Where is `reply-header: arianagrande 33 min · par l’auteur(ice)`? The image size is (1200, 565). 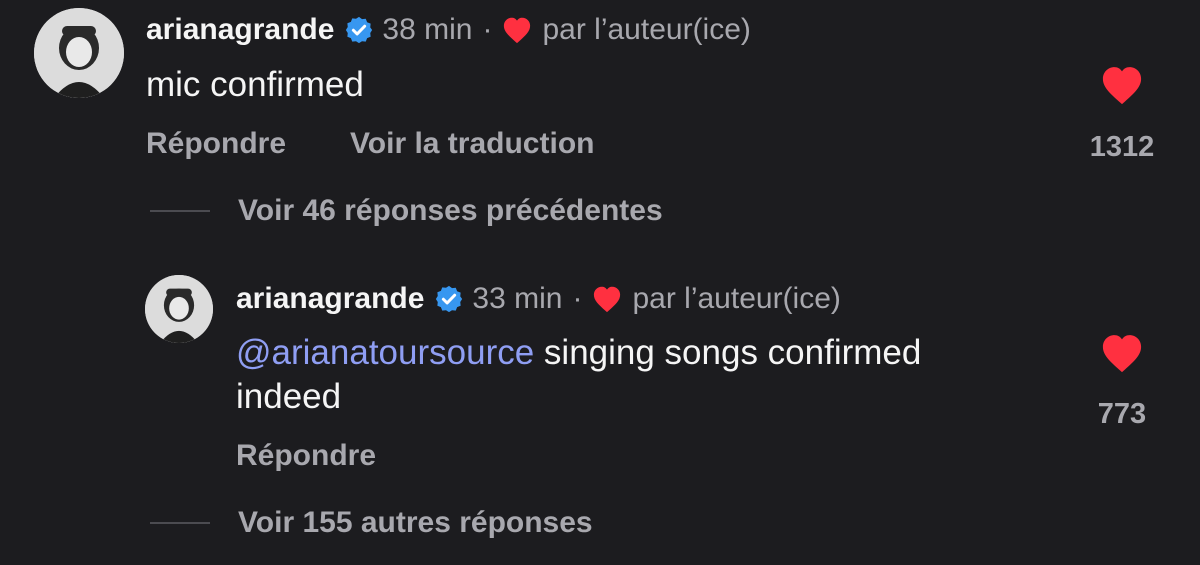 reply-header: arianagrande 33 min · par l’auteur(ice) is located at coordinates (538, 299).